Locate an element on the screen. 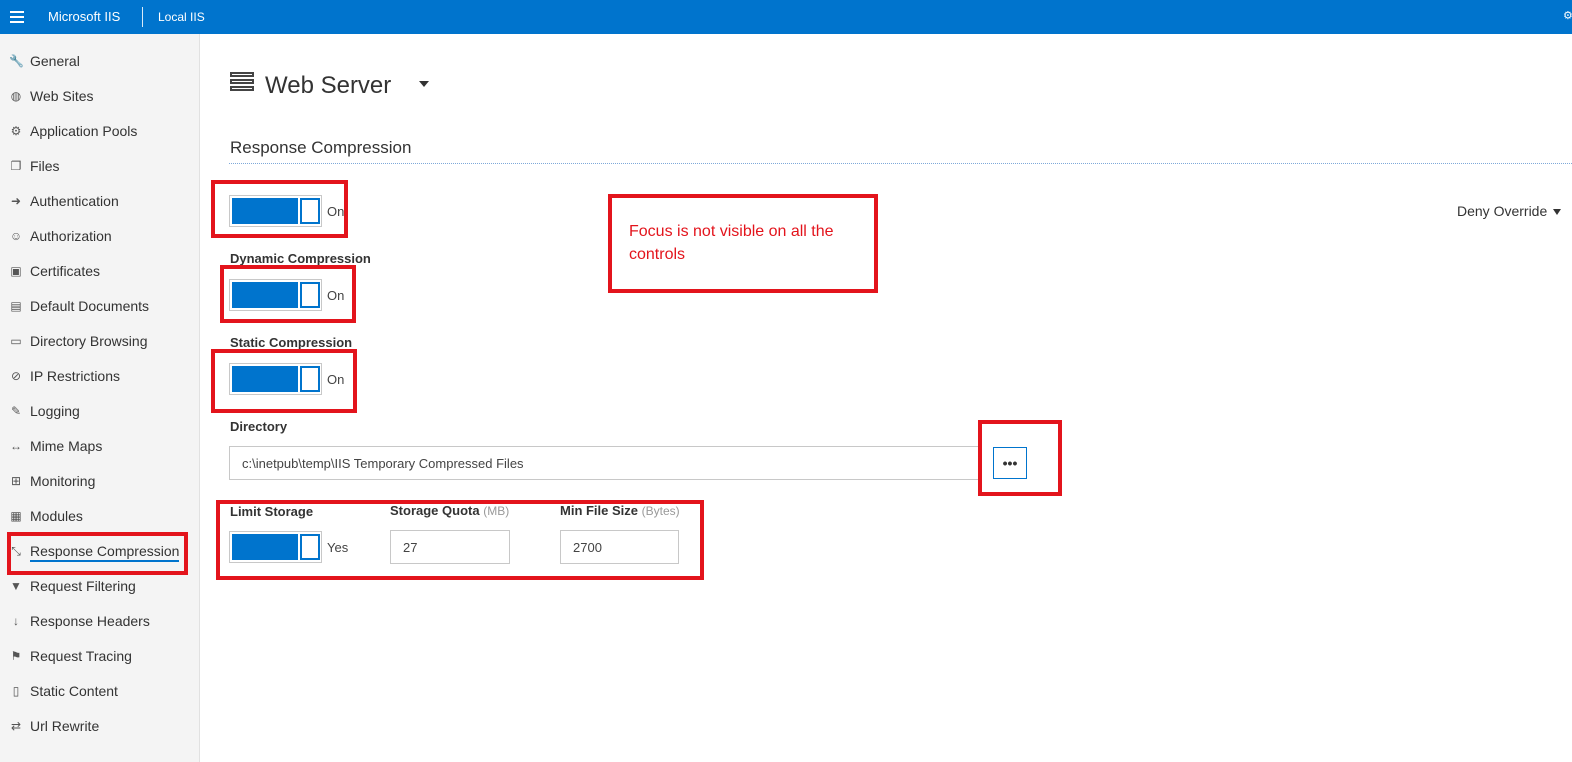  sidebar-item-label: Directory Browsing is located at coordinates (89, 341).